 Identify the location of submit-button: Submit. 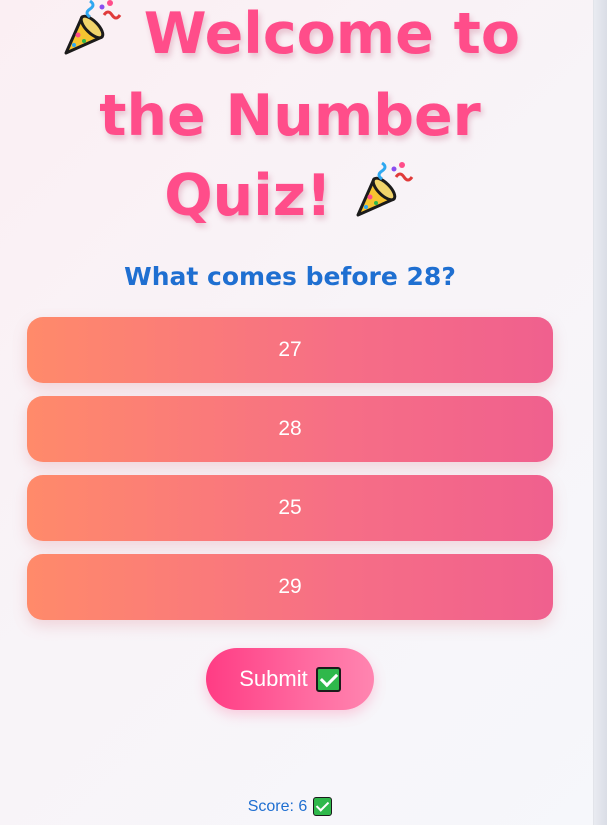
(290, 679).